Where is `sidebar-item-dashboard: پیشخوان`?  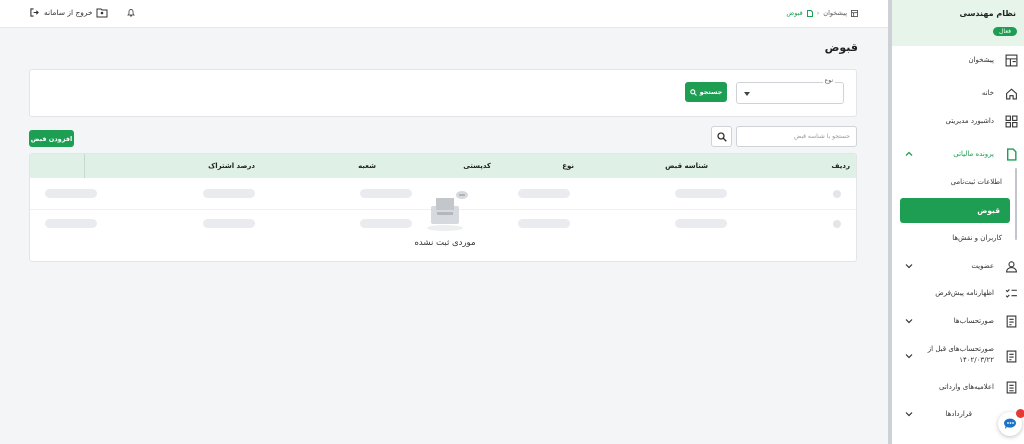 sidebar-item-dashboard: پیشخوان is located at coordinates (958, 61).